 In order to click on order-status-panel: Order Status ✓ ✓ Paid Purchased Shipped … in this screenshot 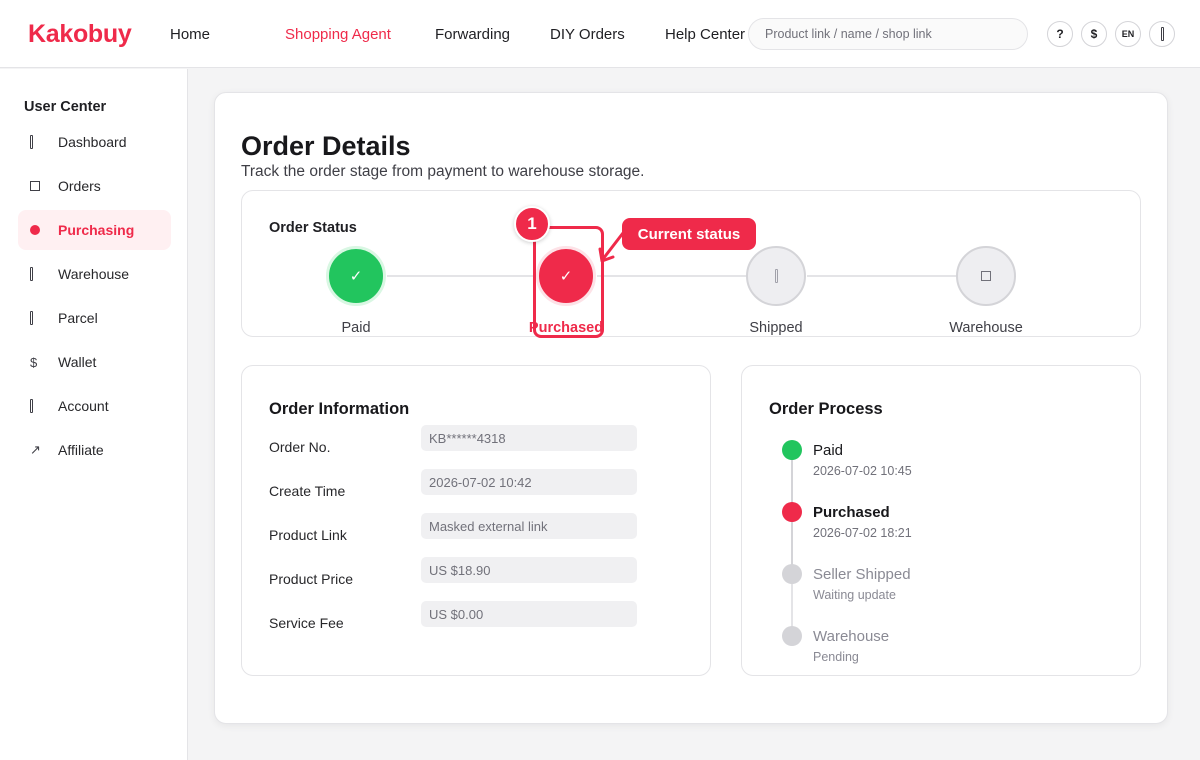, I will do `click(691, 263)`.